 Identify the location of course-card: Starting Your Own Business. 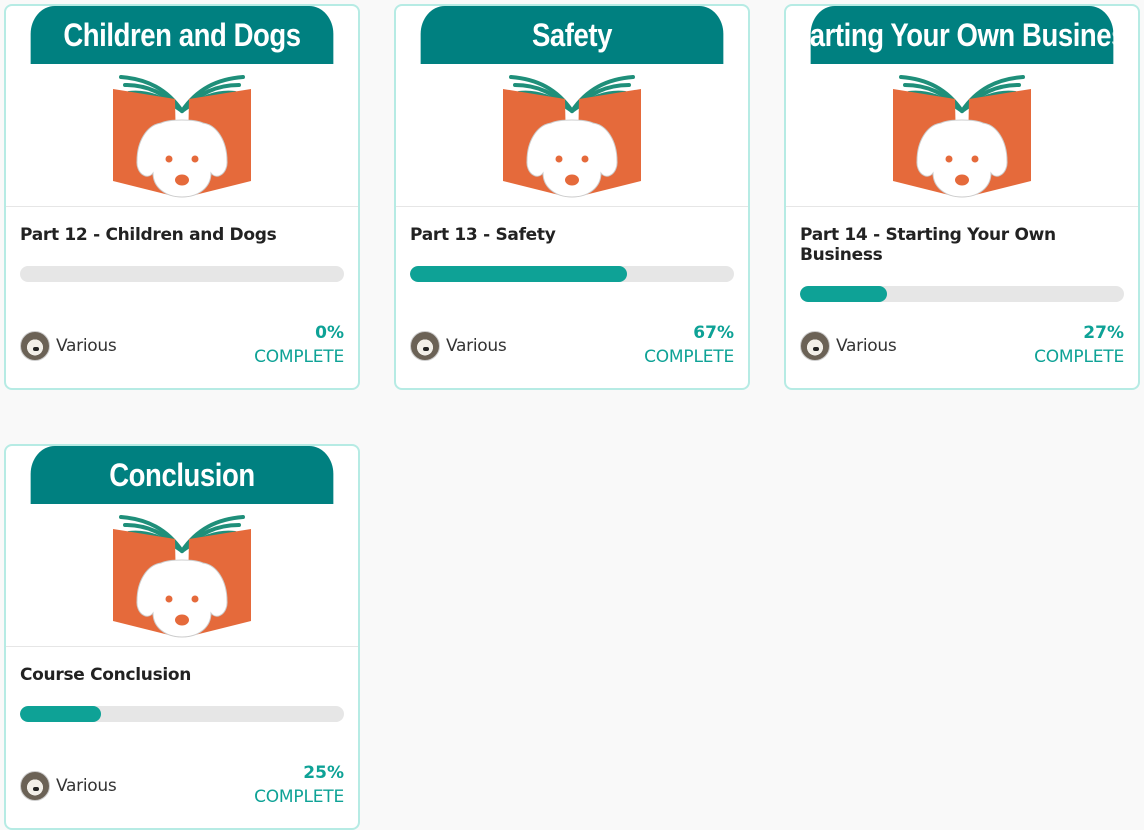
(962, 197).